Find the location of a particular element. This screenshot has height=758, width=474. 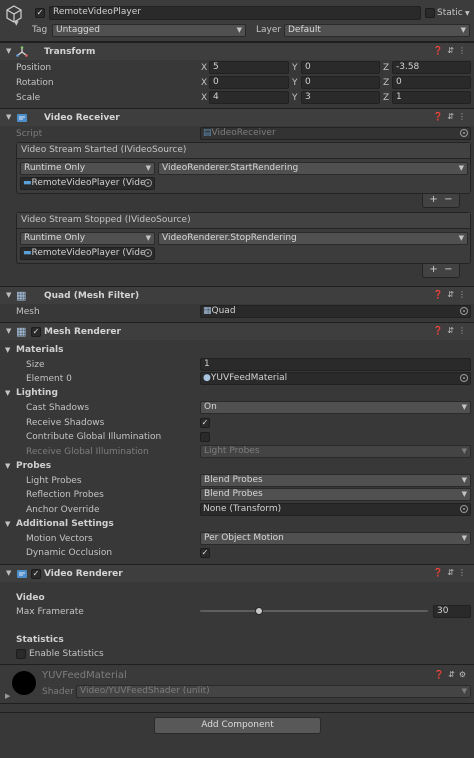

materials-label: Materials is located at coordinates (39, 350).